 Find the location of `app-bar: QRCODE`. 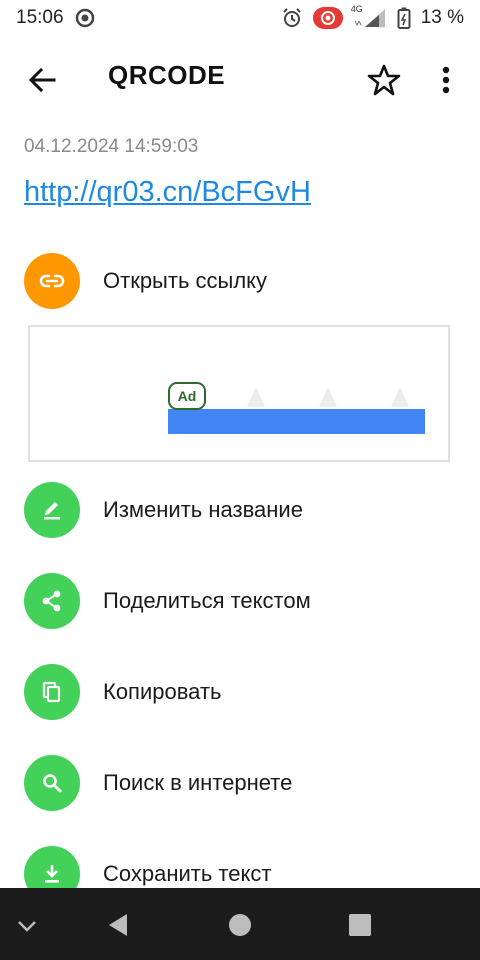

app-bar: QRCODE is located at coordinates (240, 79).